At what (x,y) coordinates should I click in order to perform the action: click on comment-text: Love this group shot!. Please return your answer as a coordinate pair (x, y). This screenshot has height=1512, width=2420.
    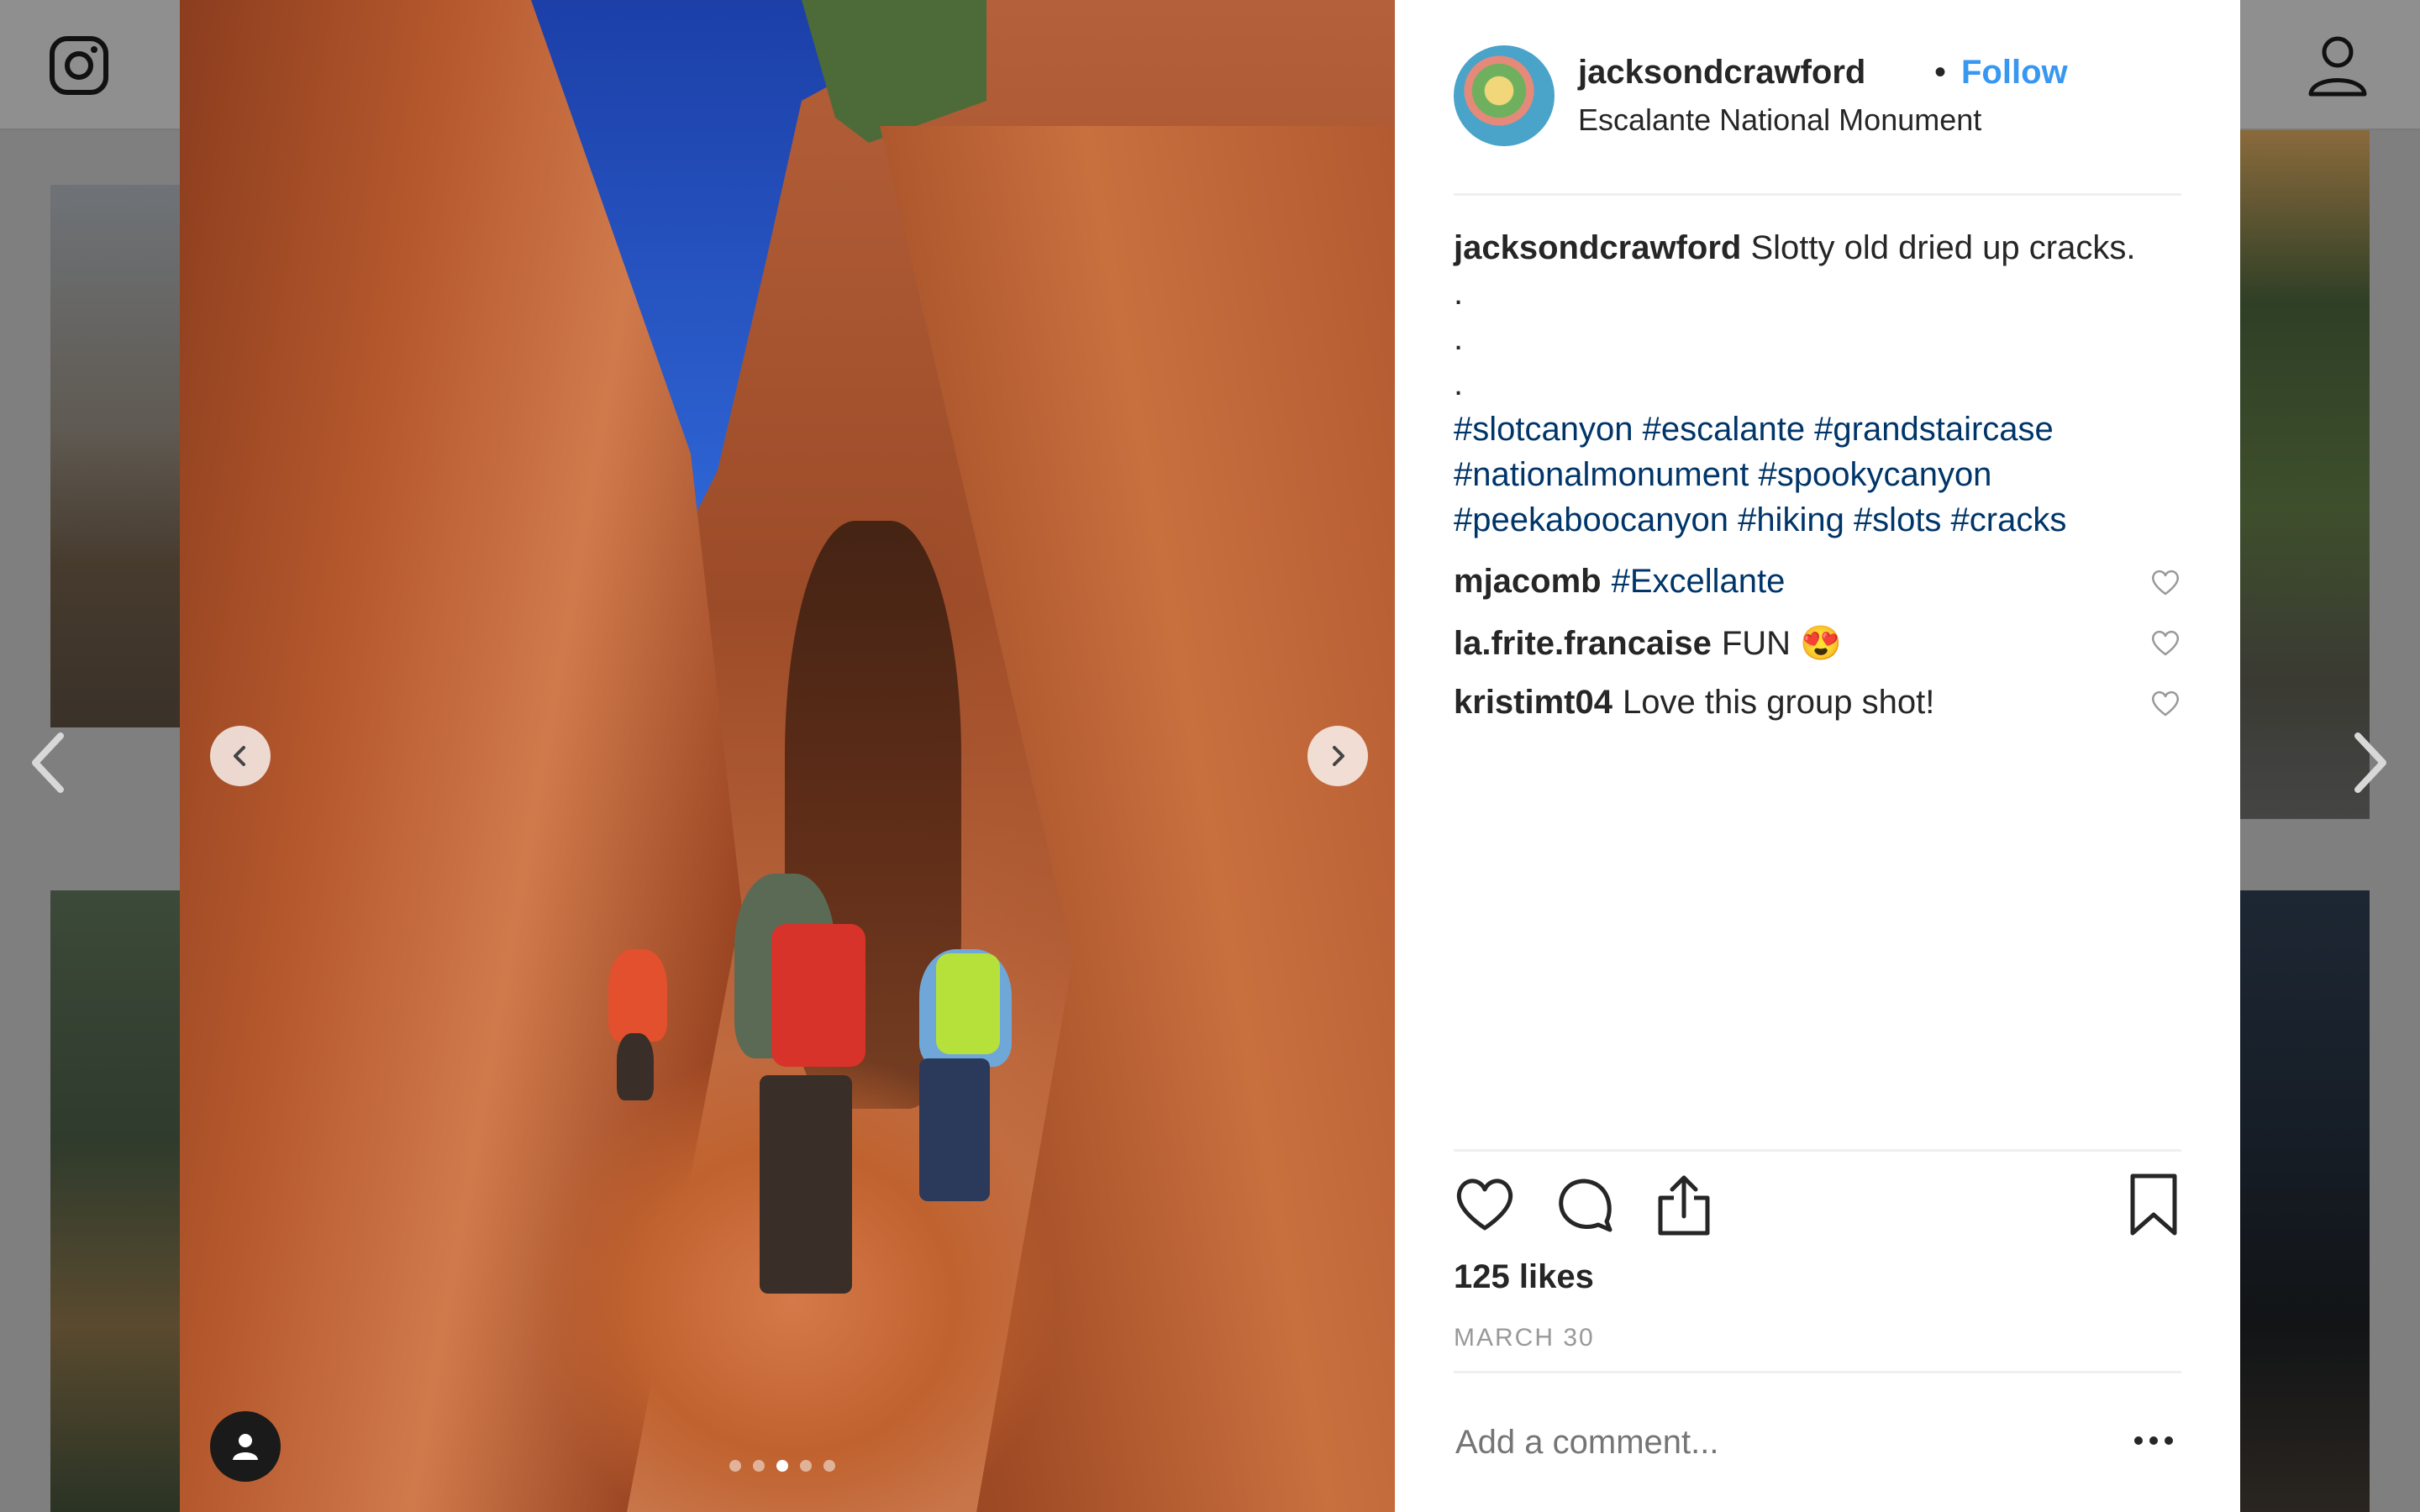
    Looking at the image, I should click on (1779, 702).